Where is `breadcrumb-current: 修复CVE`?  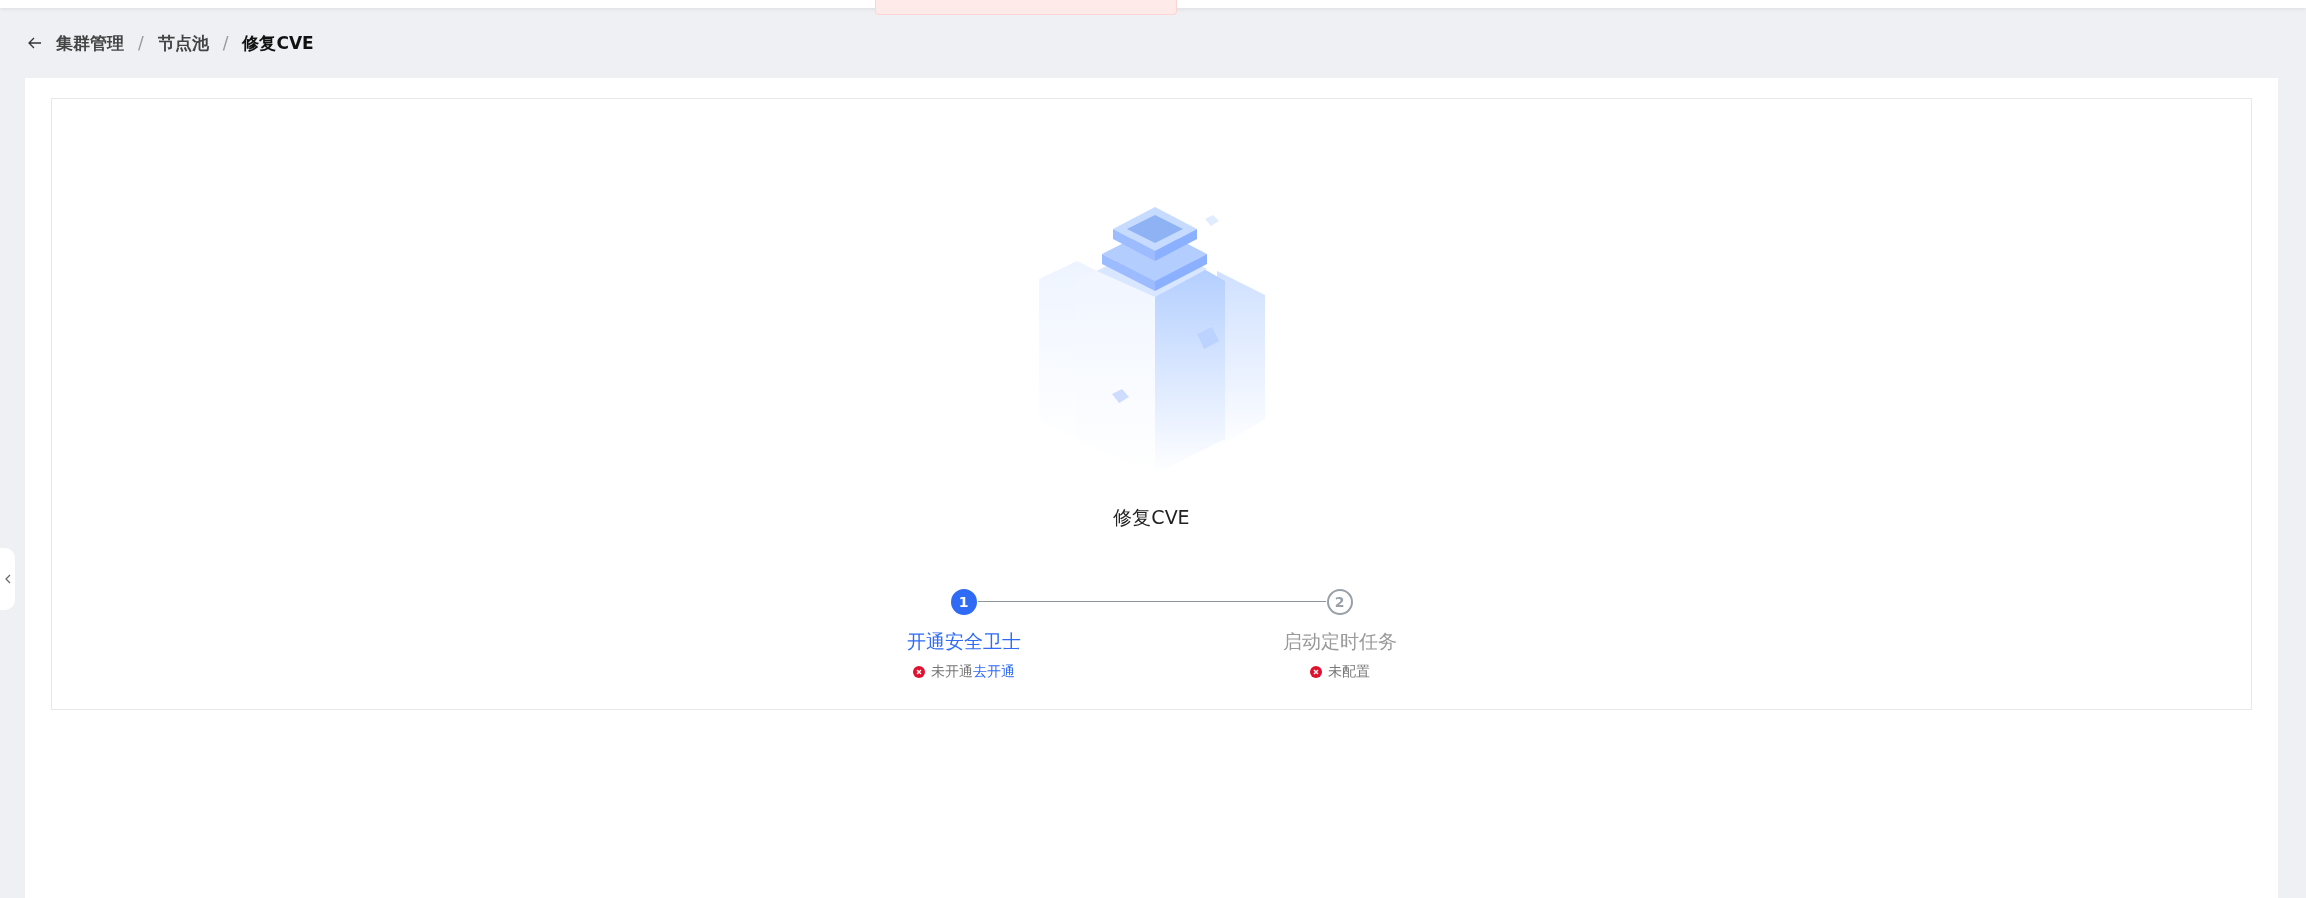
breadcrumb-current: 修复CVE is located at coordinates (278, 43).